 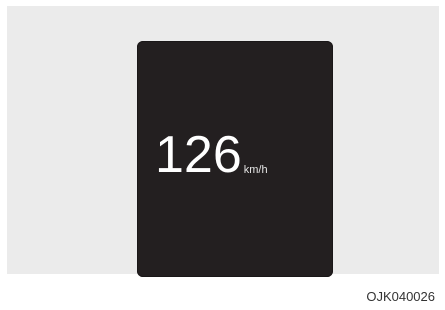 I want to click on figure-code: OJK040026, so click(x=400, y=296).